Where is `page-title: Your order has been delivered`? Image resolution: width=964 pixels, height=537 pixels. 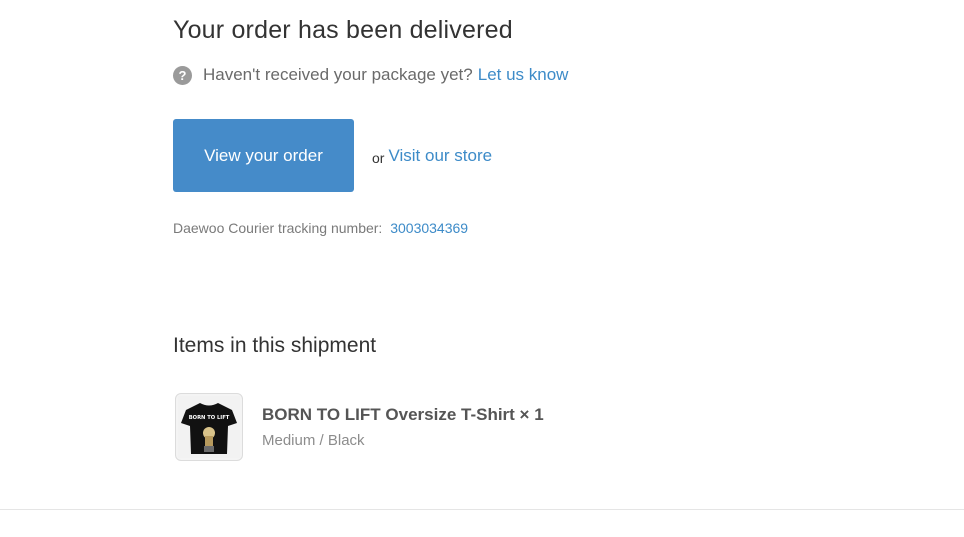 page-title: Your order has been delivered is located at coordinates (343, 30).